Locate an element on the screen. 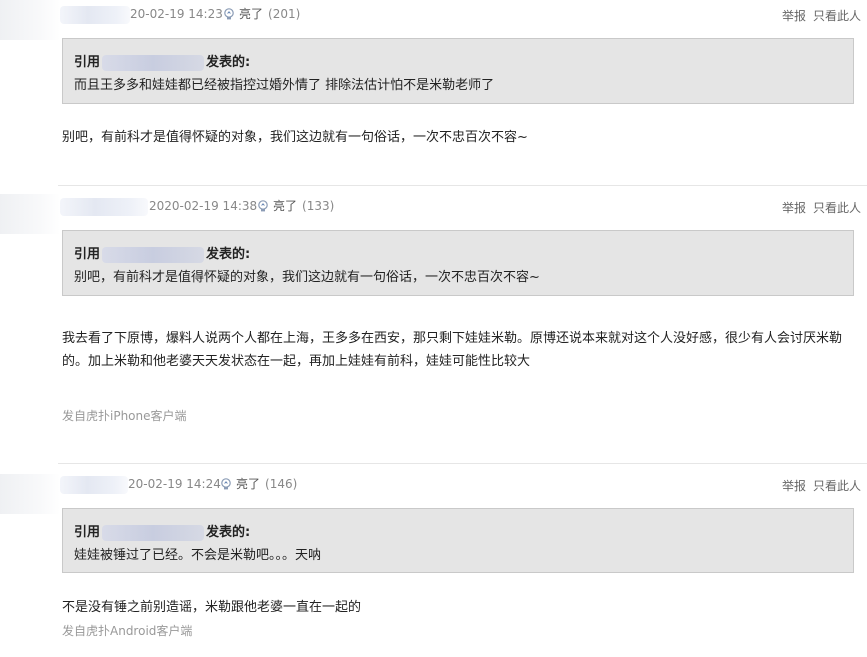 The width and height of the screenshot is (867, 657). light-count: (146) is located at coordinates (281, 483).